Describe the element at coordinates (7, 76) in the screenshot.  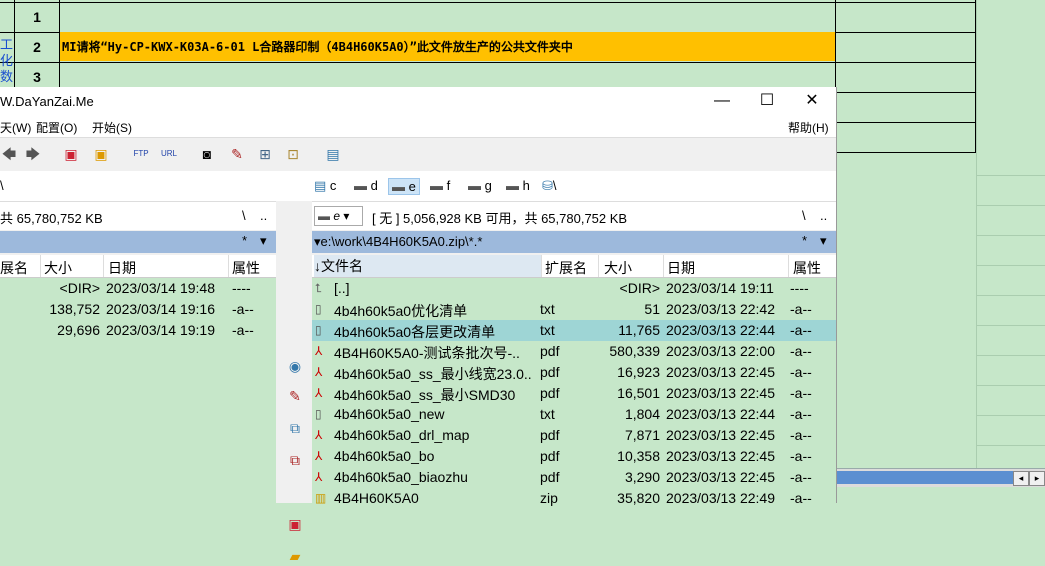
I see `side-text: 数` at that location.